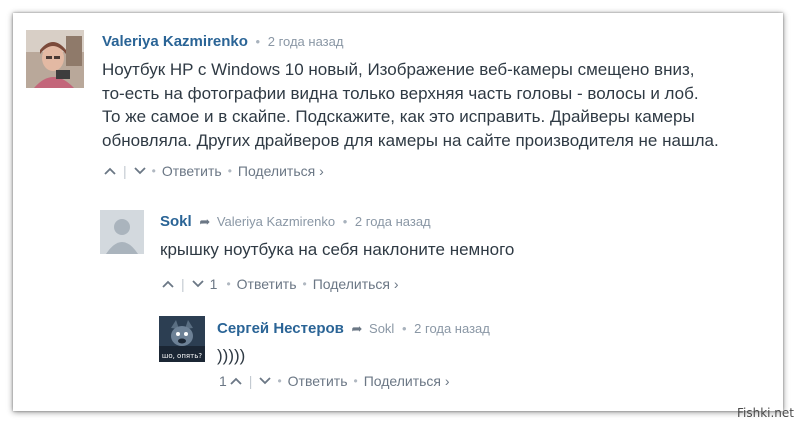 This screenshot has width=800, height=425. I want to click on comment-actions: | • Ответить • Поделиться ›, so click(214, 171).